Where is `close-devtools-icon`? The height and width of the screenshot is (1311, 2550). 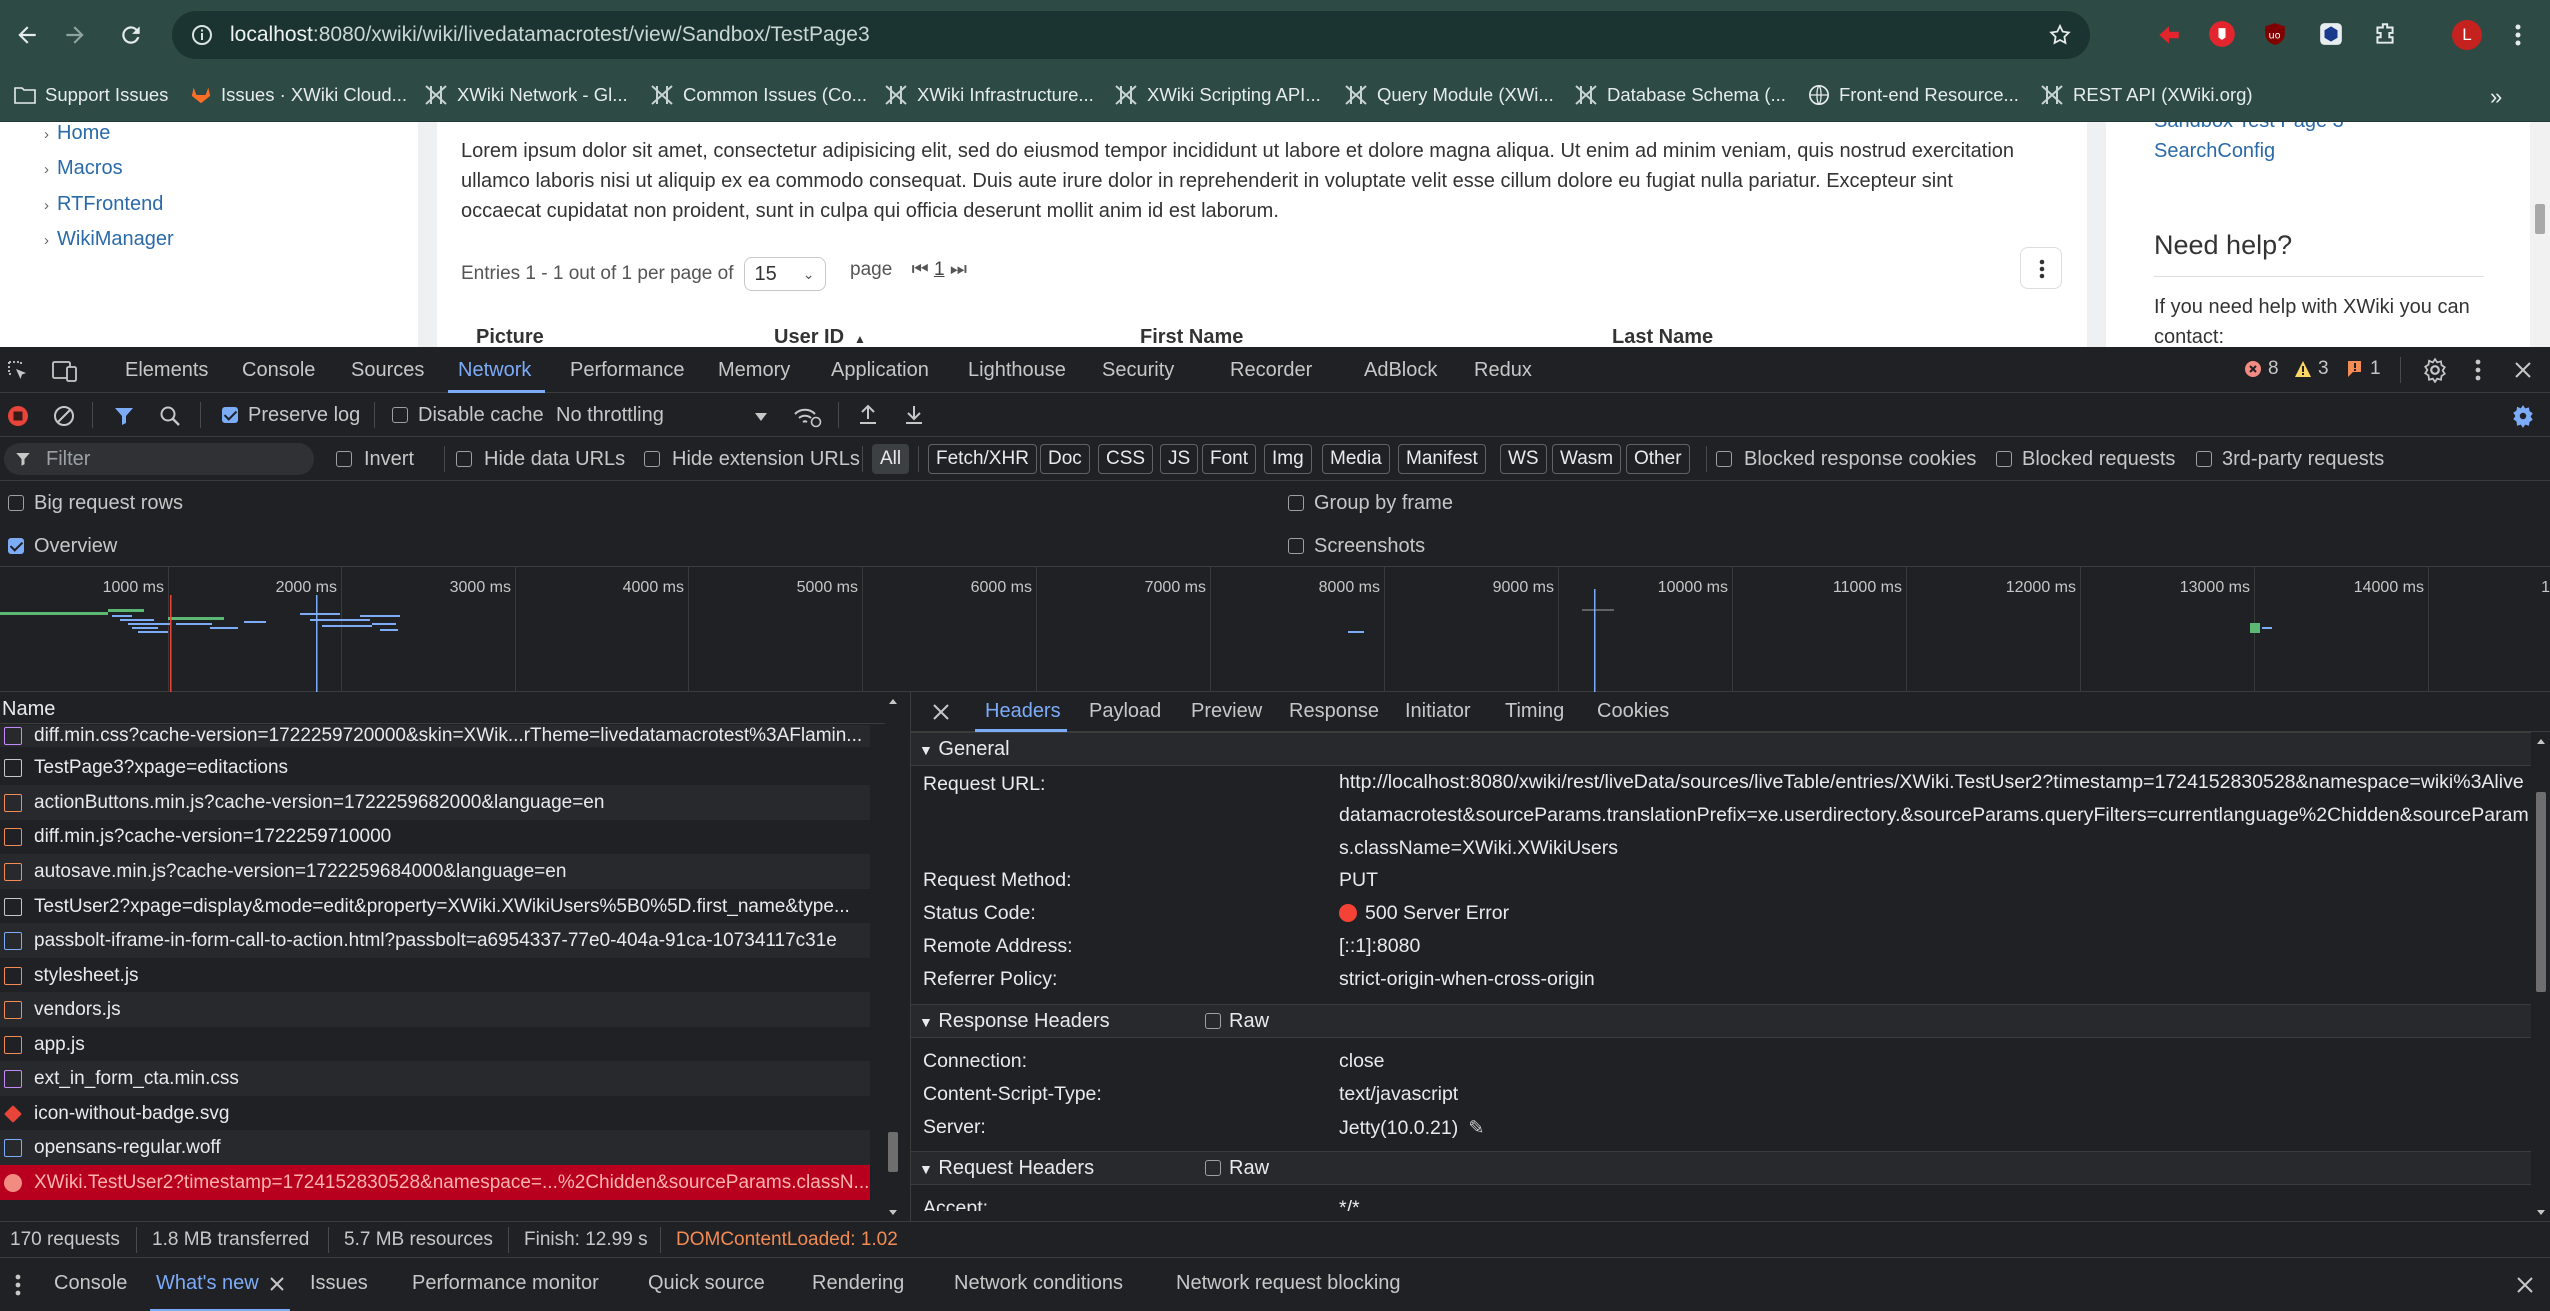 close-devtools-icon is located at coordinates (2523, 370).